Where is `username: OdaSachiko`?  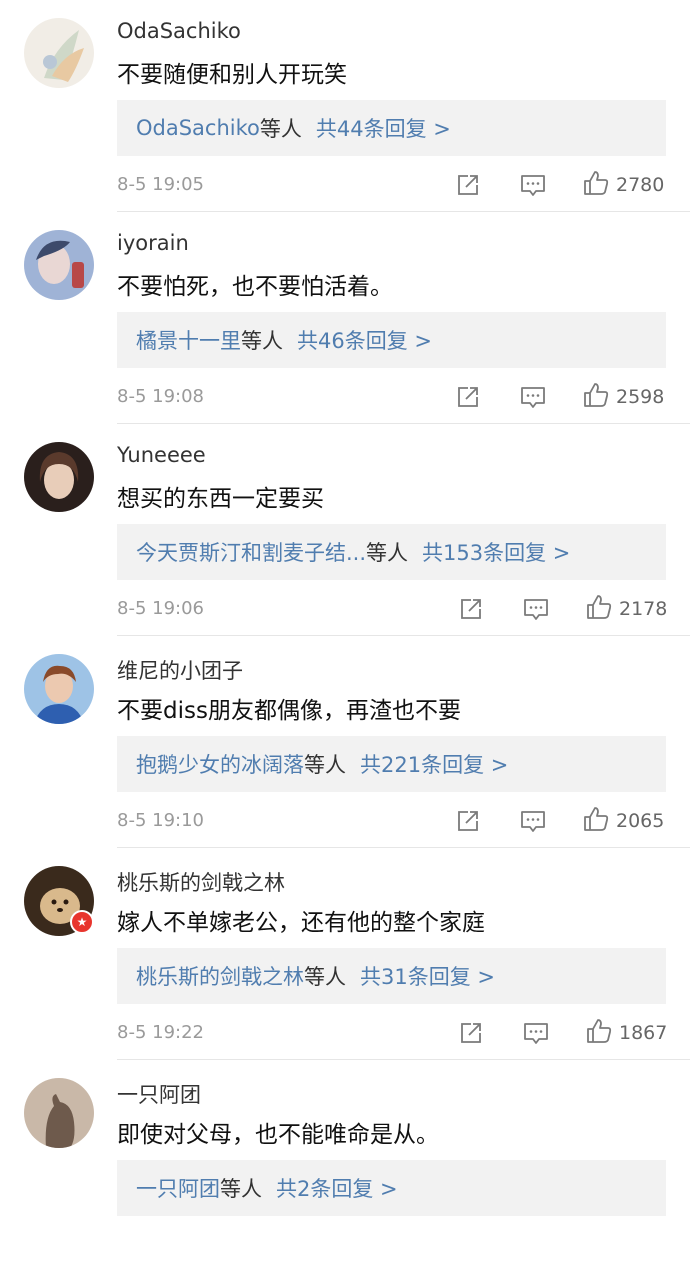
username: OdaSachiko is located at coordinates (179, 31).